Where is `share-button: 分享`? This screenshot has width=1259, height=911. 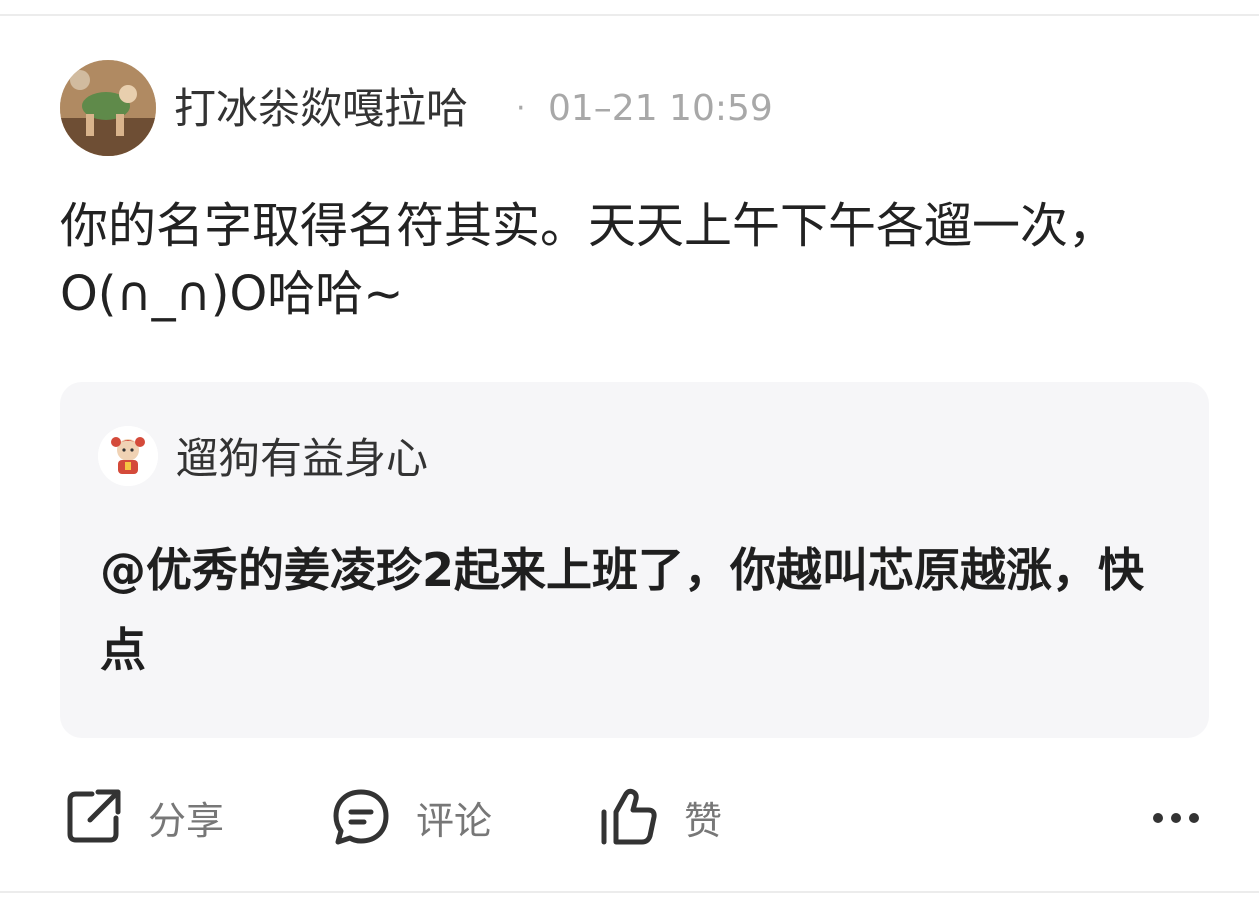 share-button: 分享 is located at coordinates (143, 817).